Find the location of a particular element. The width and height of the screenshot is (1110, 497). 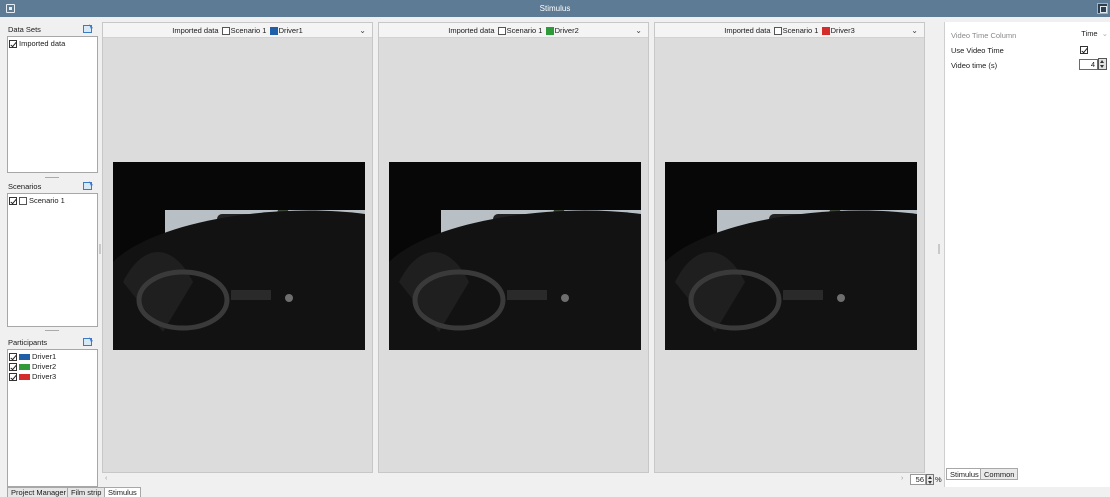

datasets-list: Imported data is located at coordinates (52, 104).